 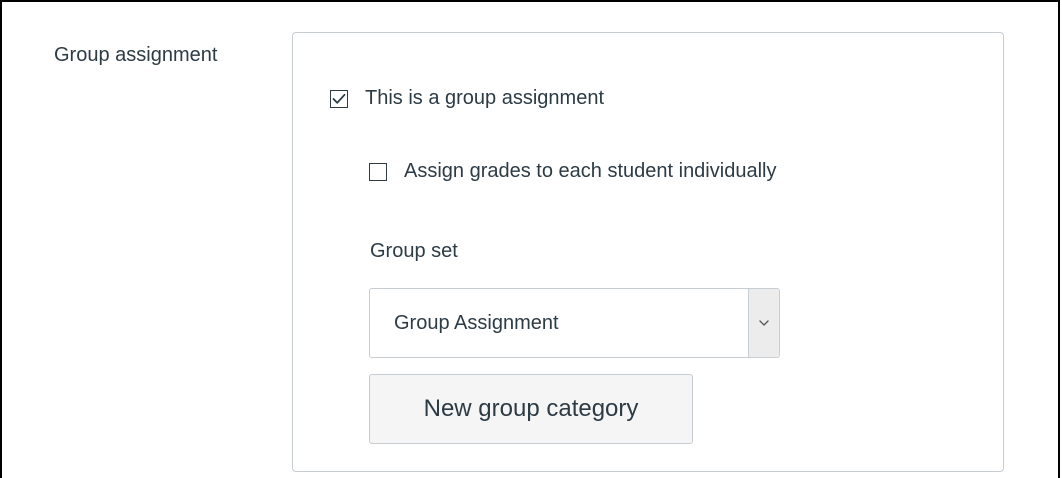 What do you see at coordinates (378, 171) in the screenshot?
I see `individual-grades-checkbox` at bounding box center [378, 171].